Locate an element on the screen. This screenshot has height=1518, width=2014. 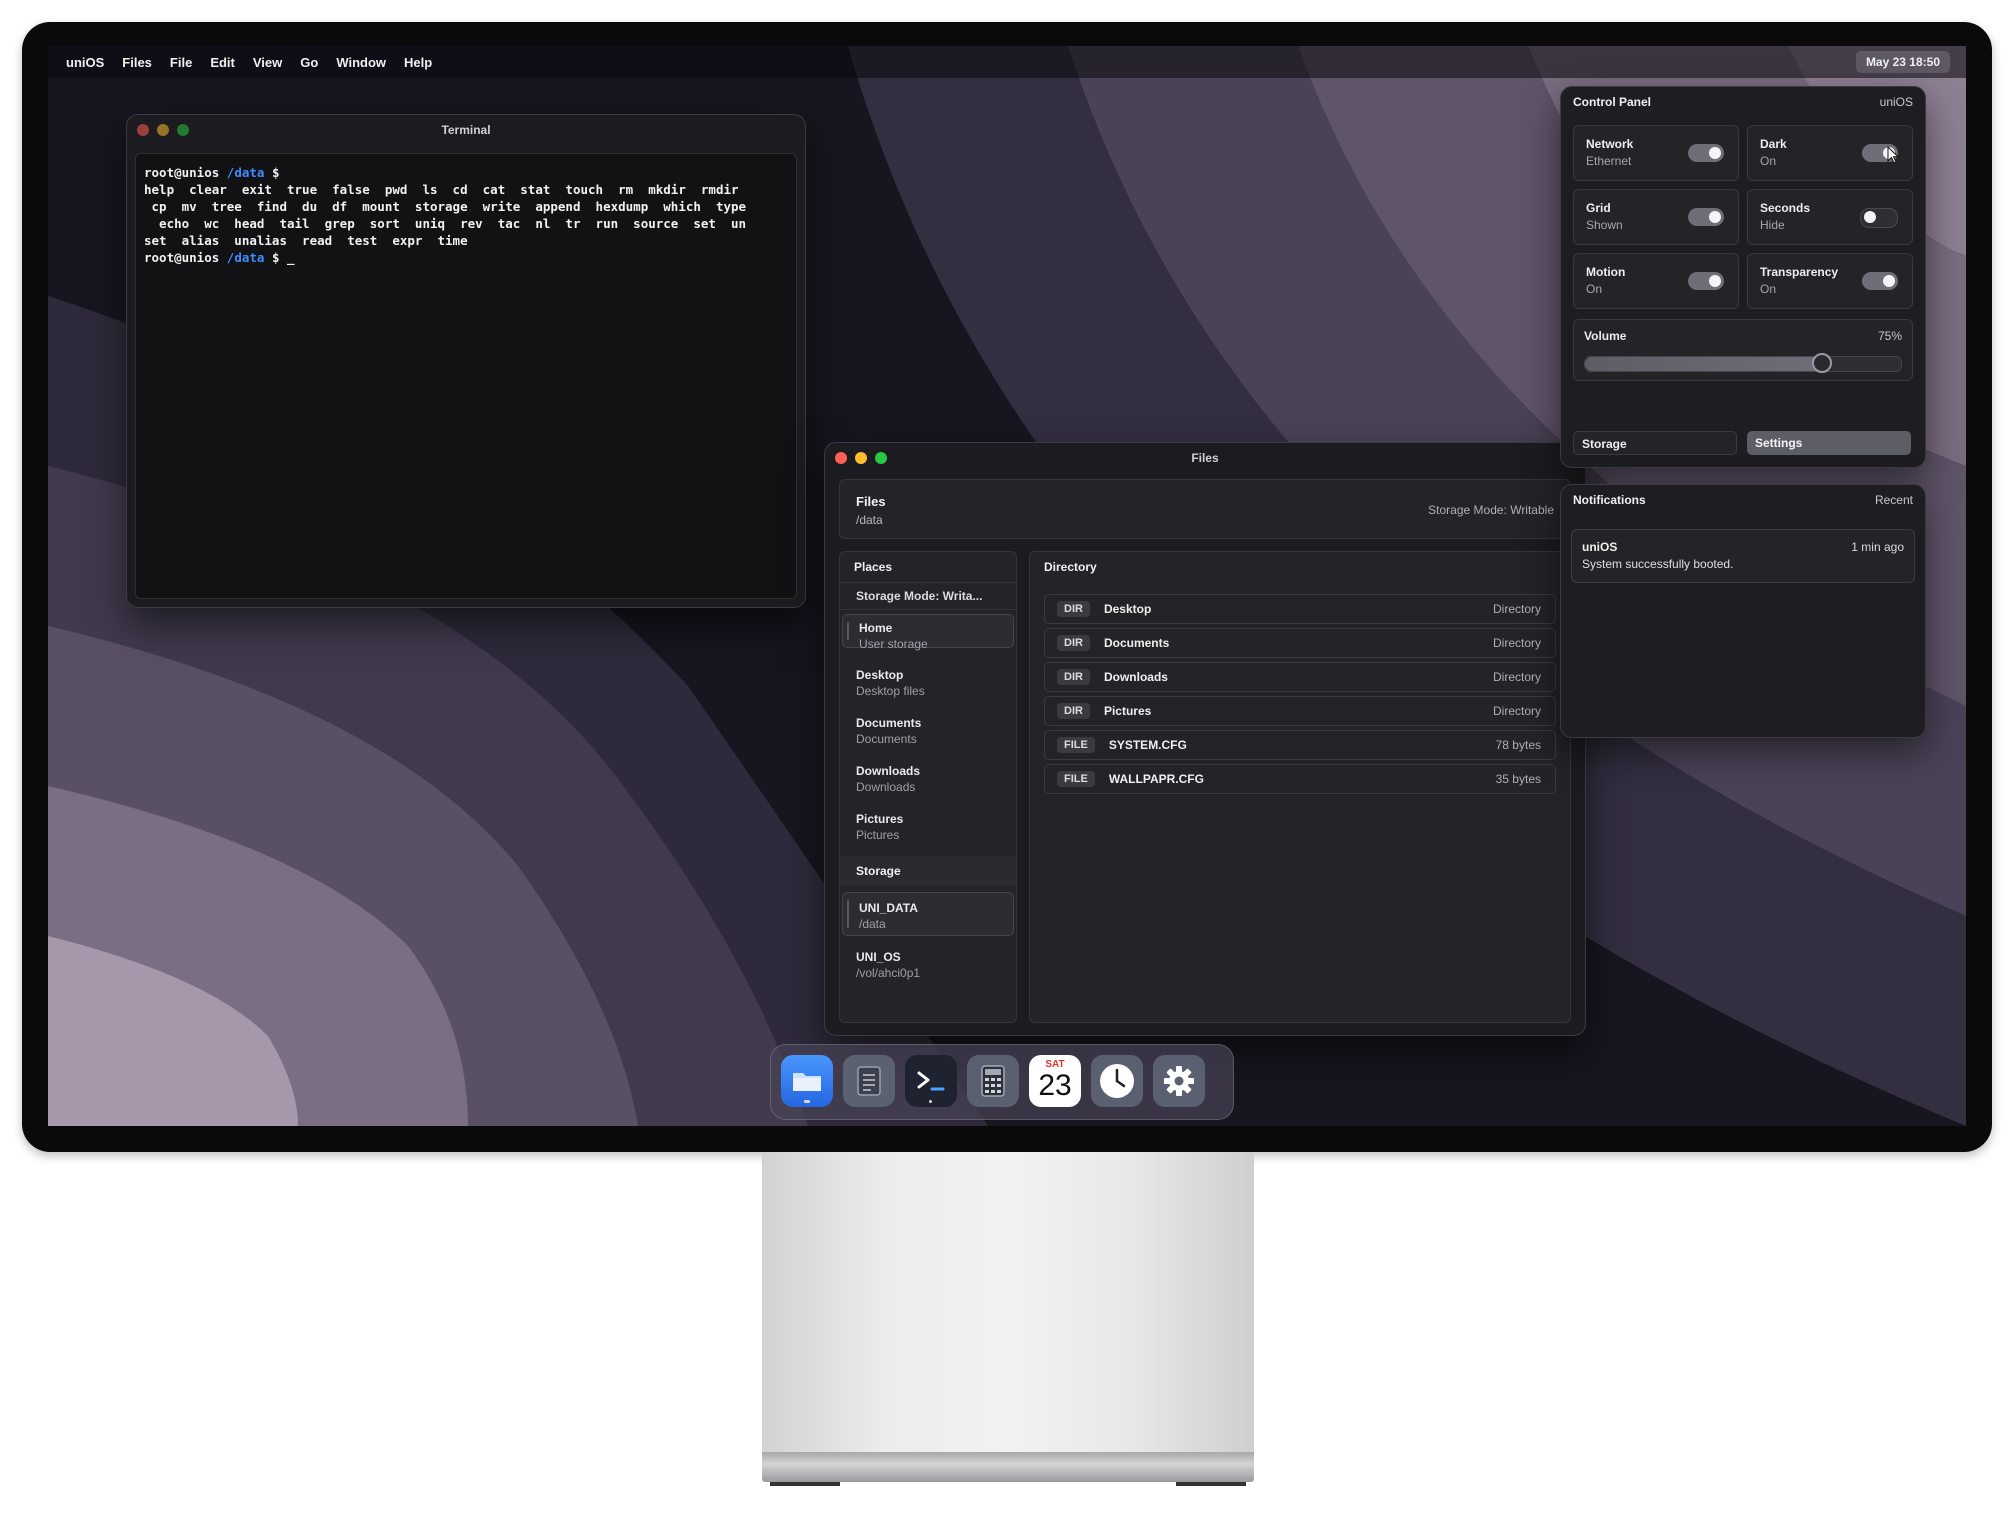
files-titlebar: Files is located at coordinates (1205, 458).